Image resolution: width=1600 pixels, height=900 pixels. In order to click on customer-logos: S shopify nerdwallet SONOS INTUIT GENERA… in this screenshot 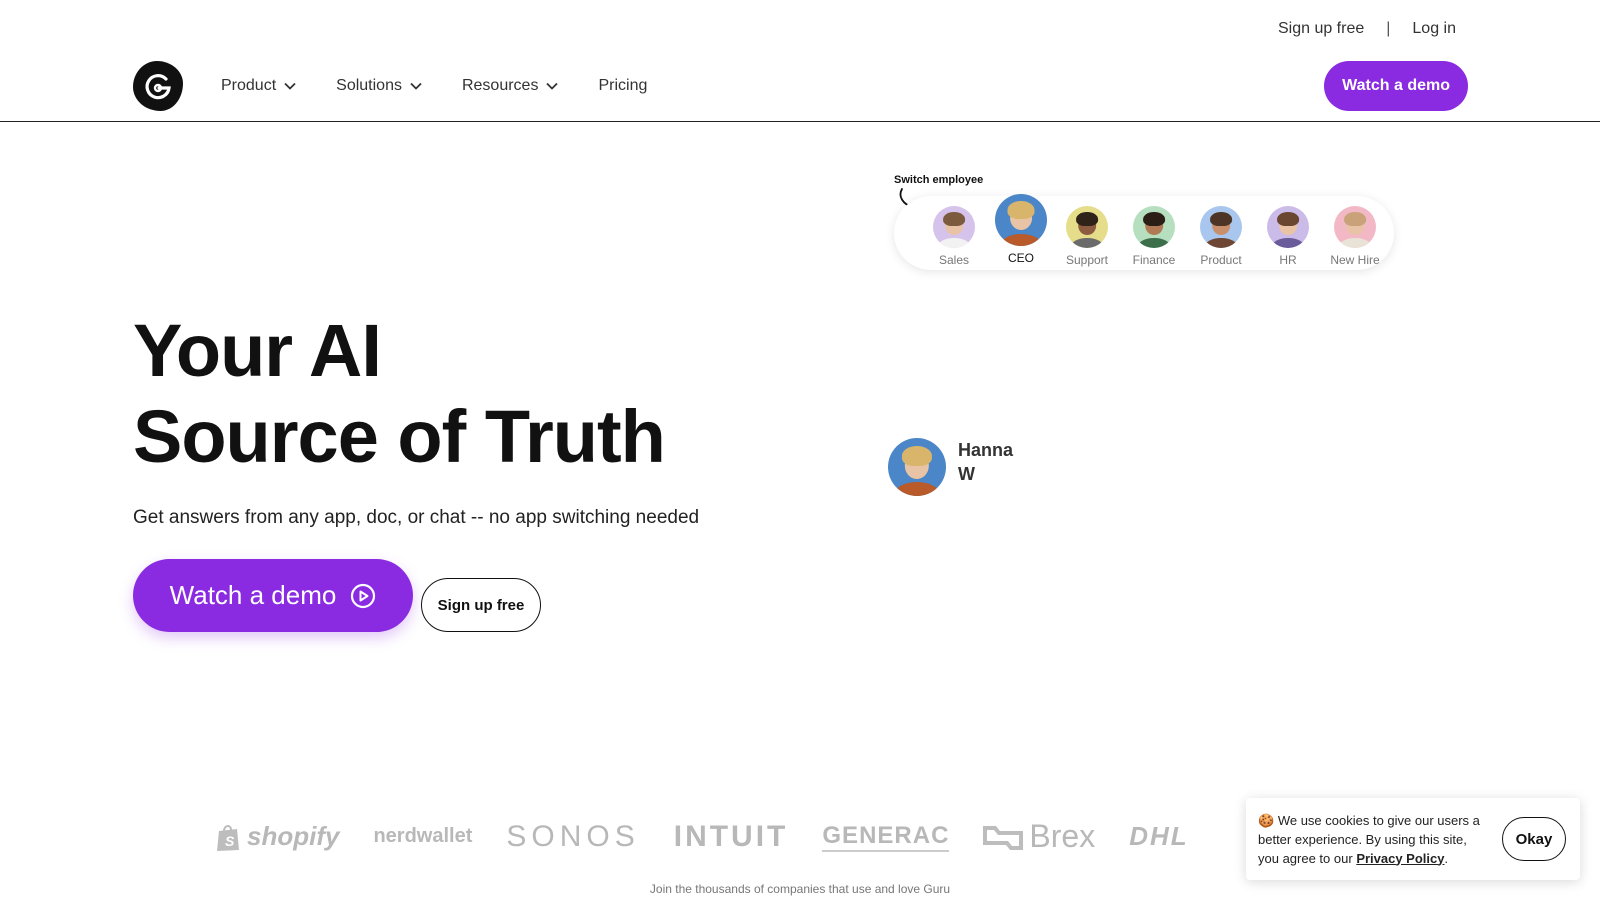, I will do `click(702, 836)`.